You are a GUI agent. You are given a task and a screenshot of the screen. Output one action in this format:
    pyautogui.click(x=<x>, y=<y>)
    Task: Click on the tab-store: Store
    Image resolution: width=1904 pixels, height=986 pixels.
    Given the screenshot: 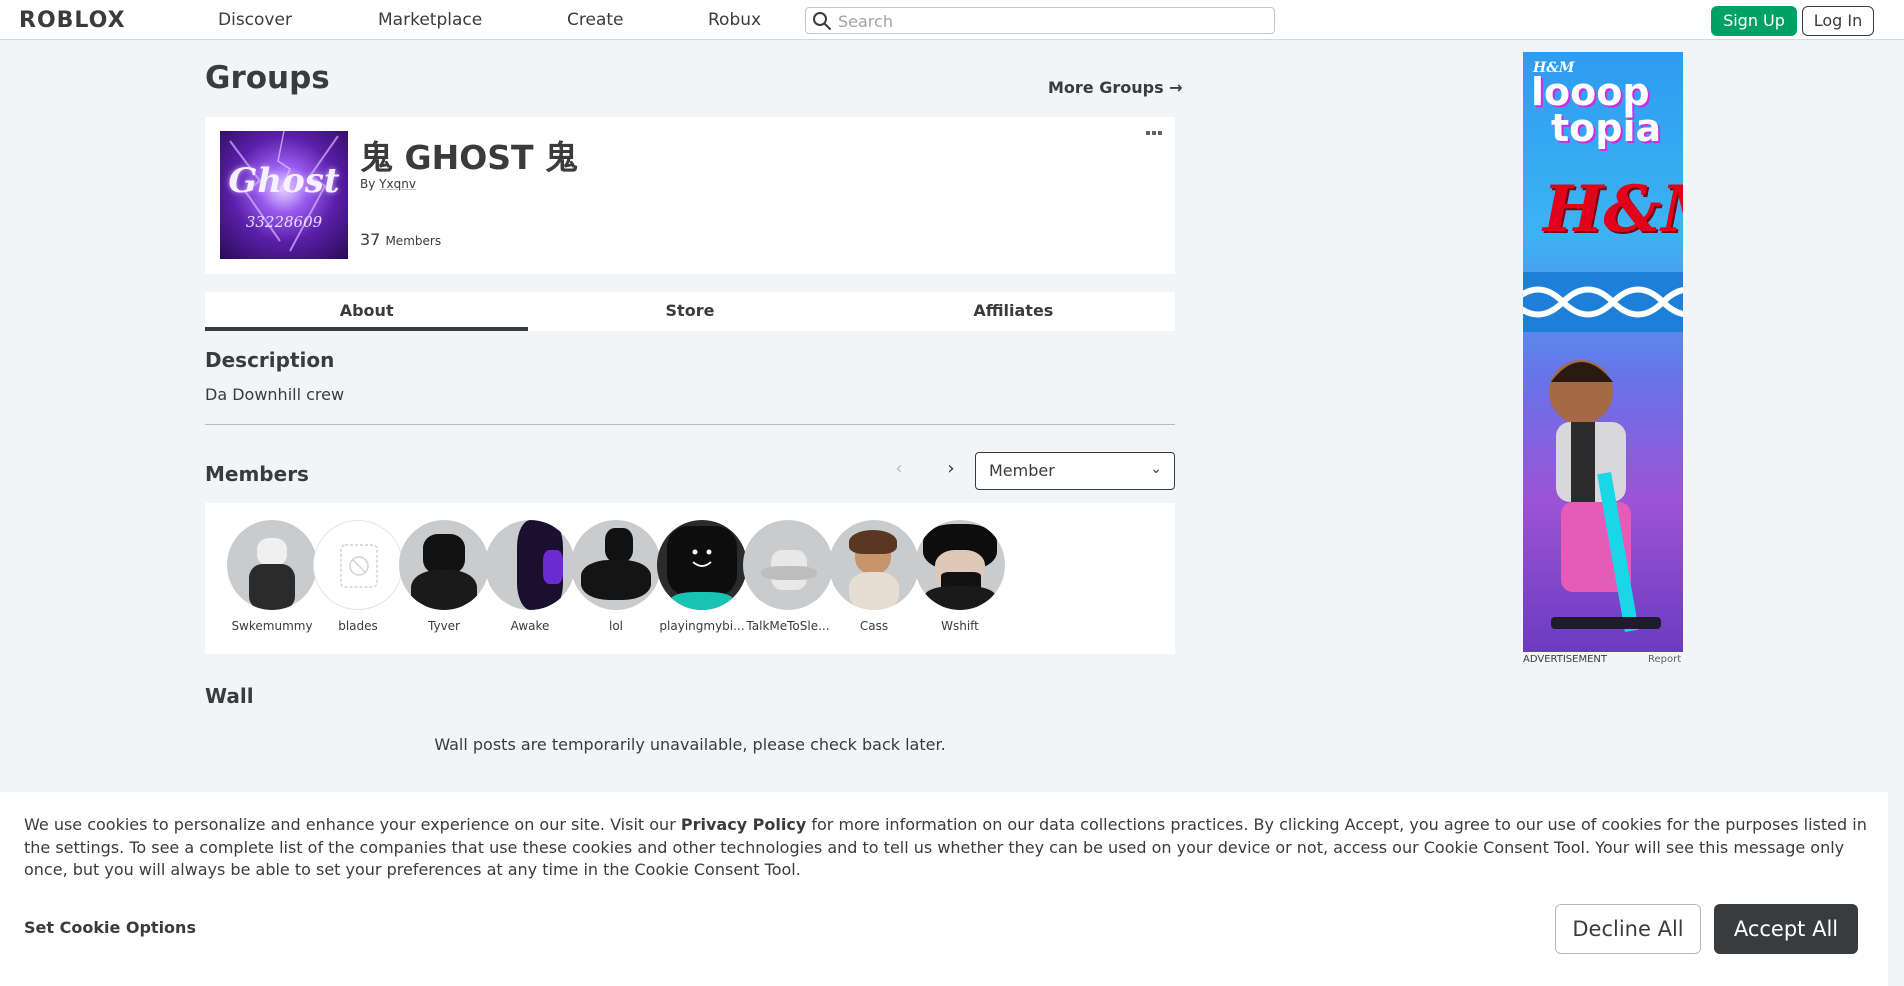 What is the action you would take?
    pyautogui.click(x=689, y=311)
    